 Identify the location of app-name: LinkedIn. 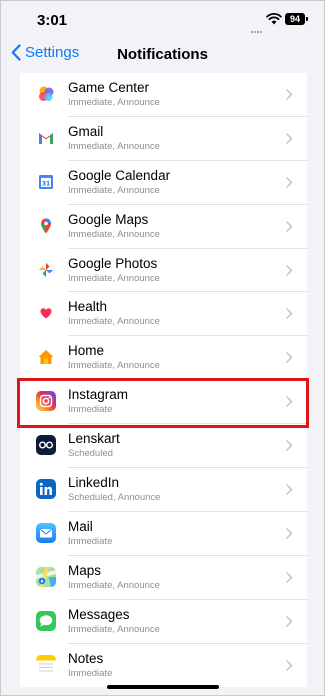
(94, 483).